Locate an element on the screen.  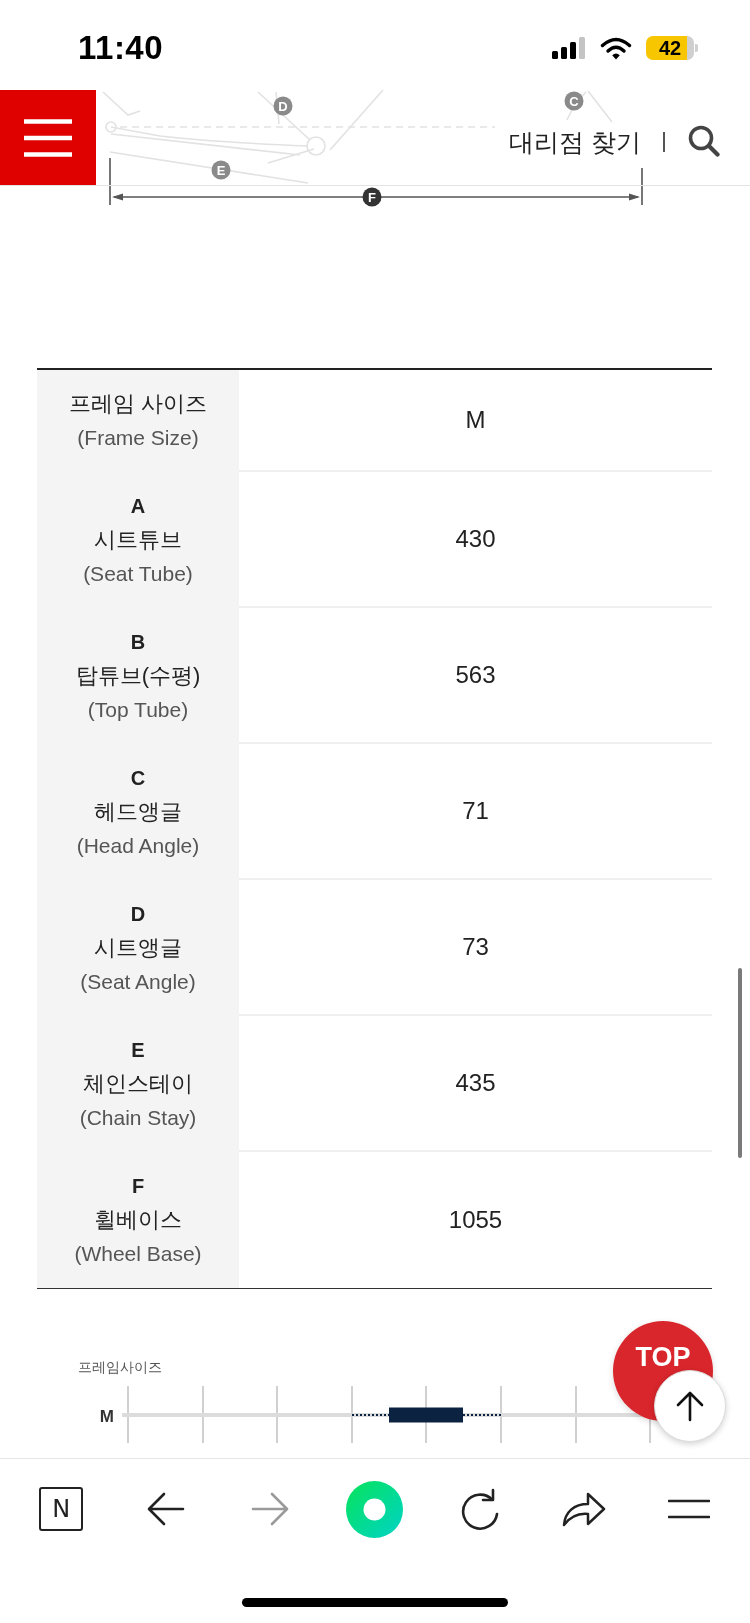
dimension-label: C is located at coordinates (574, 101).